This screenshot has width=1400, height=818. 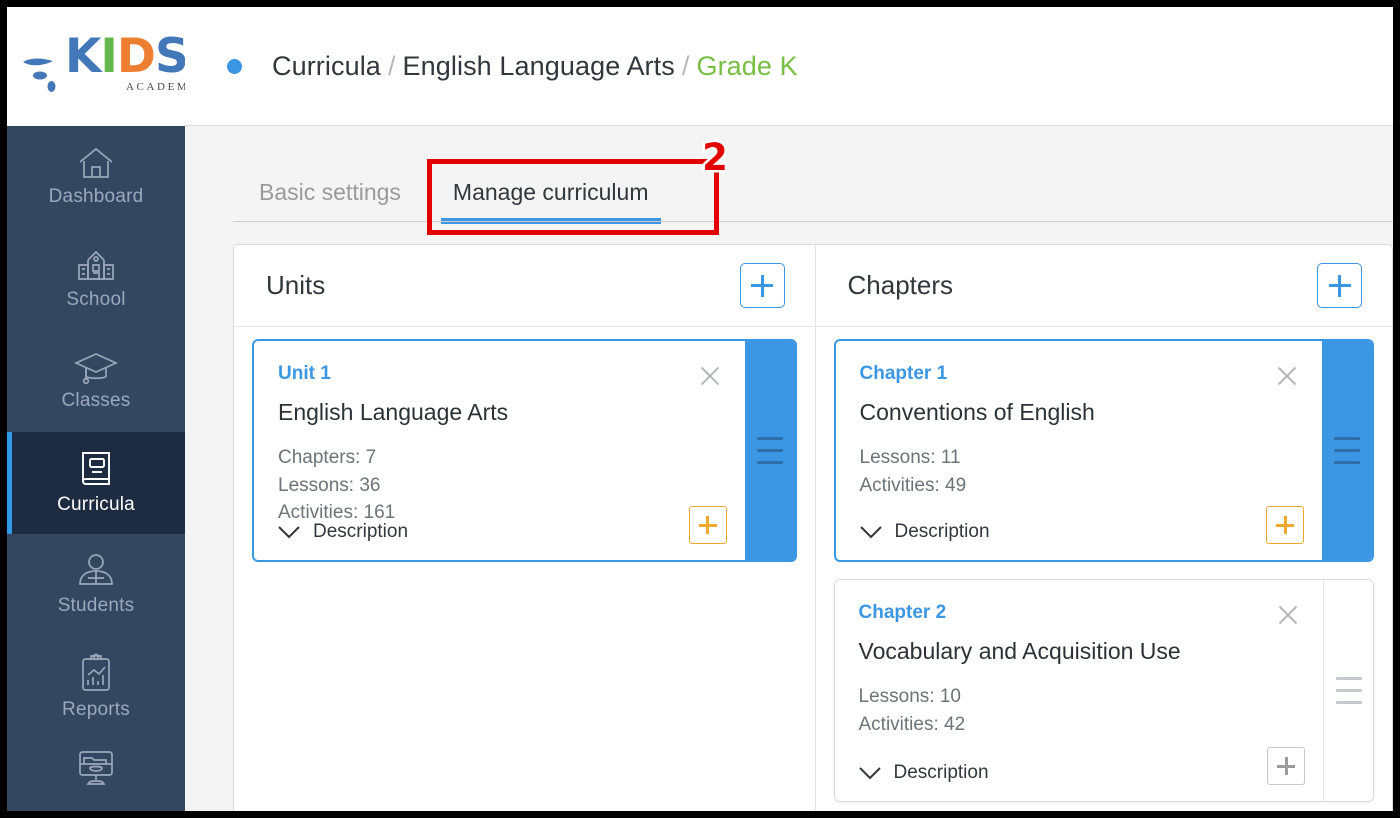 What do you see at coordinates (234, 66) in the screenshot?
I see `status-dot-icon` at bounding box center [234, 66].